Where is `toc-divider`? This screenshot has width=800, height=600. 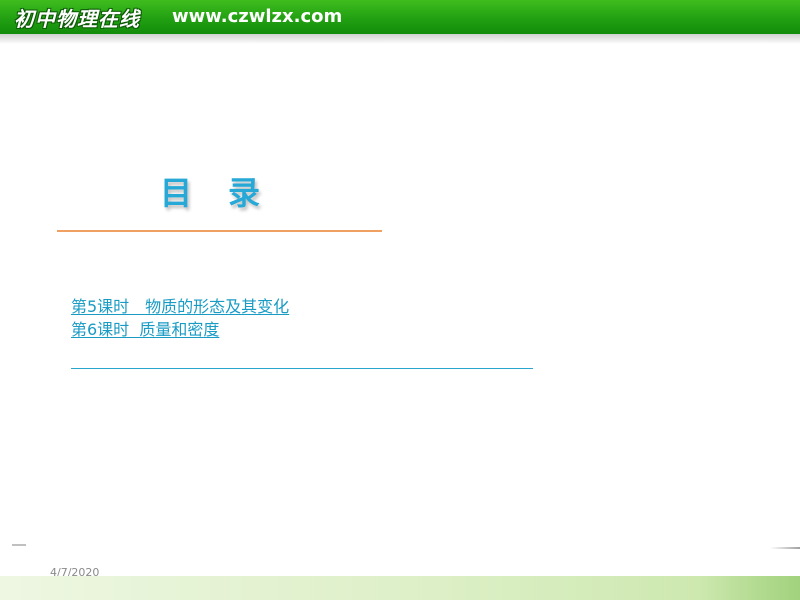
toc-divider is located at coordinates (302, 368).